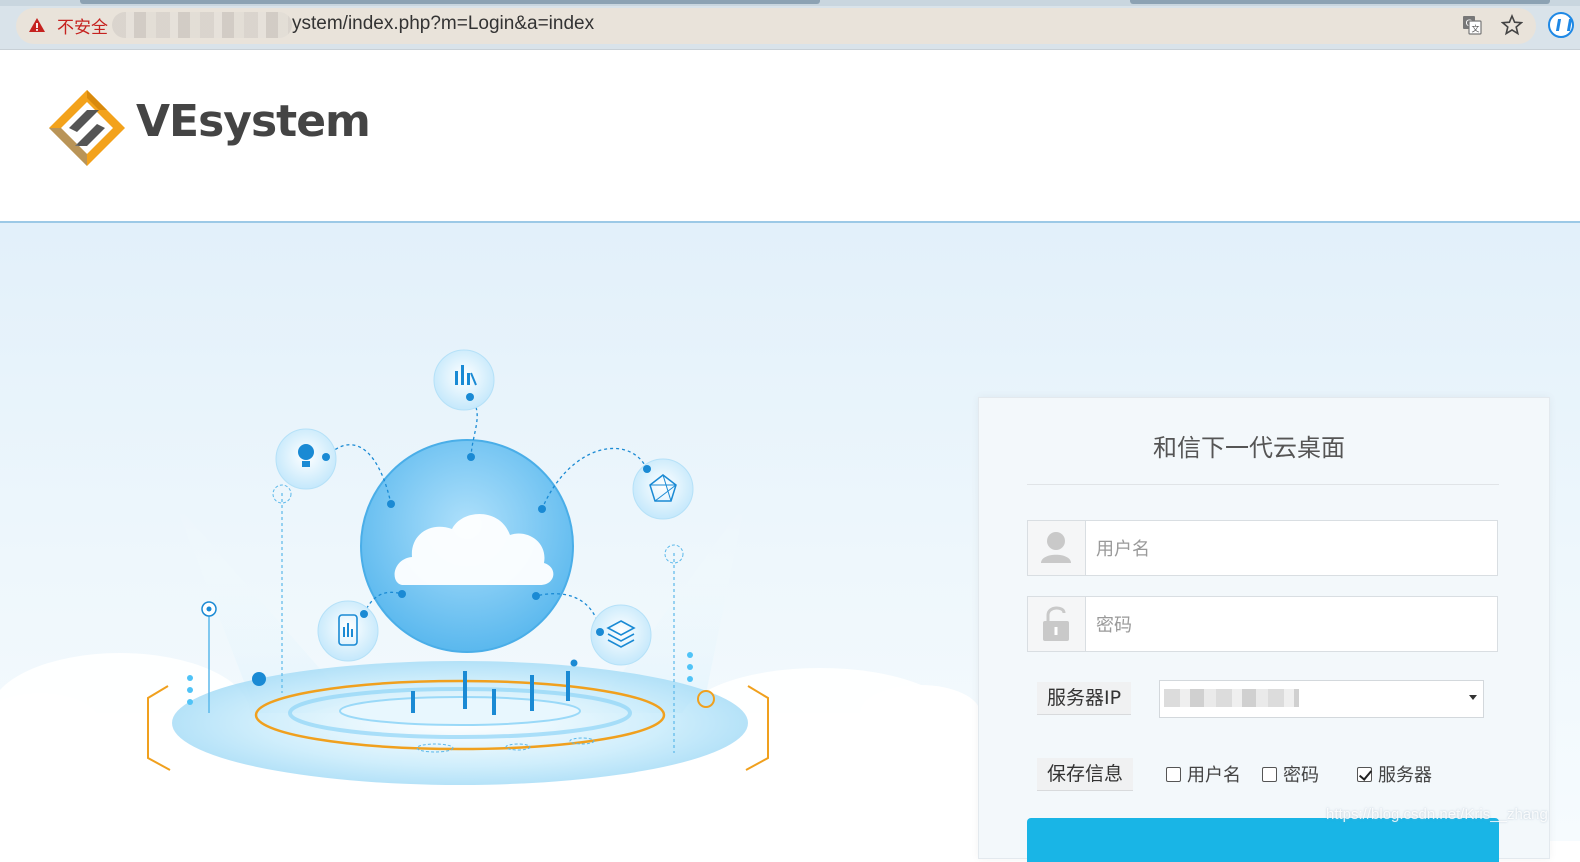  What do you see at coordinates (1476, 29) in the screenshot?
I see `svg-text: 文` at bounding box center [1476, 29].